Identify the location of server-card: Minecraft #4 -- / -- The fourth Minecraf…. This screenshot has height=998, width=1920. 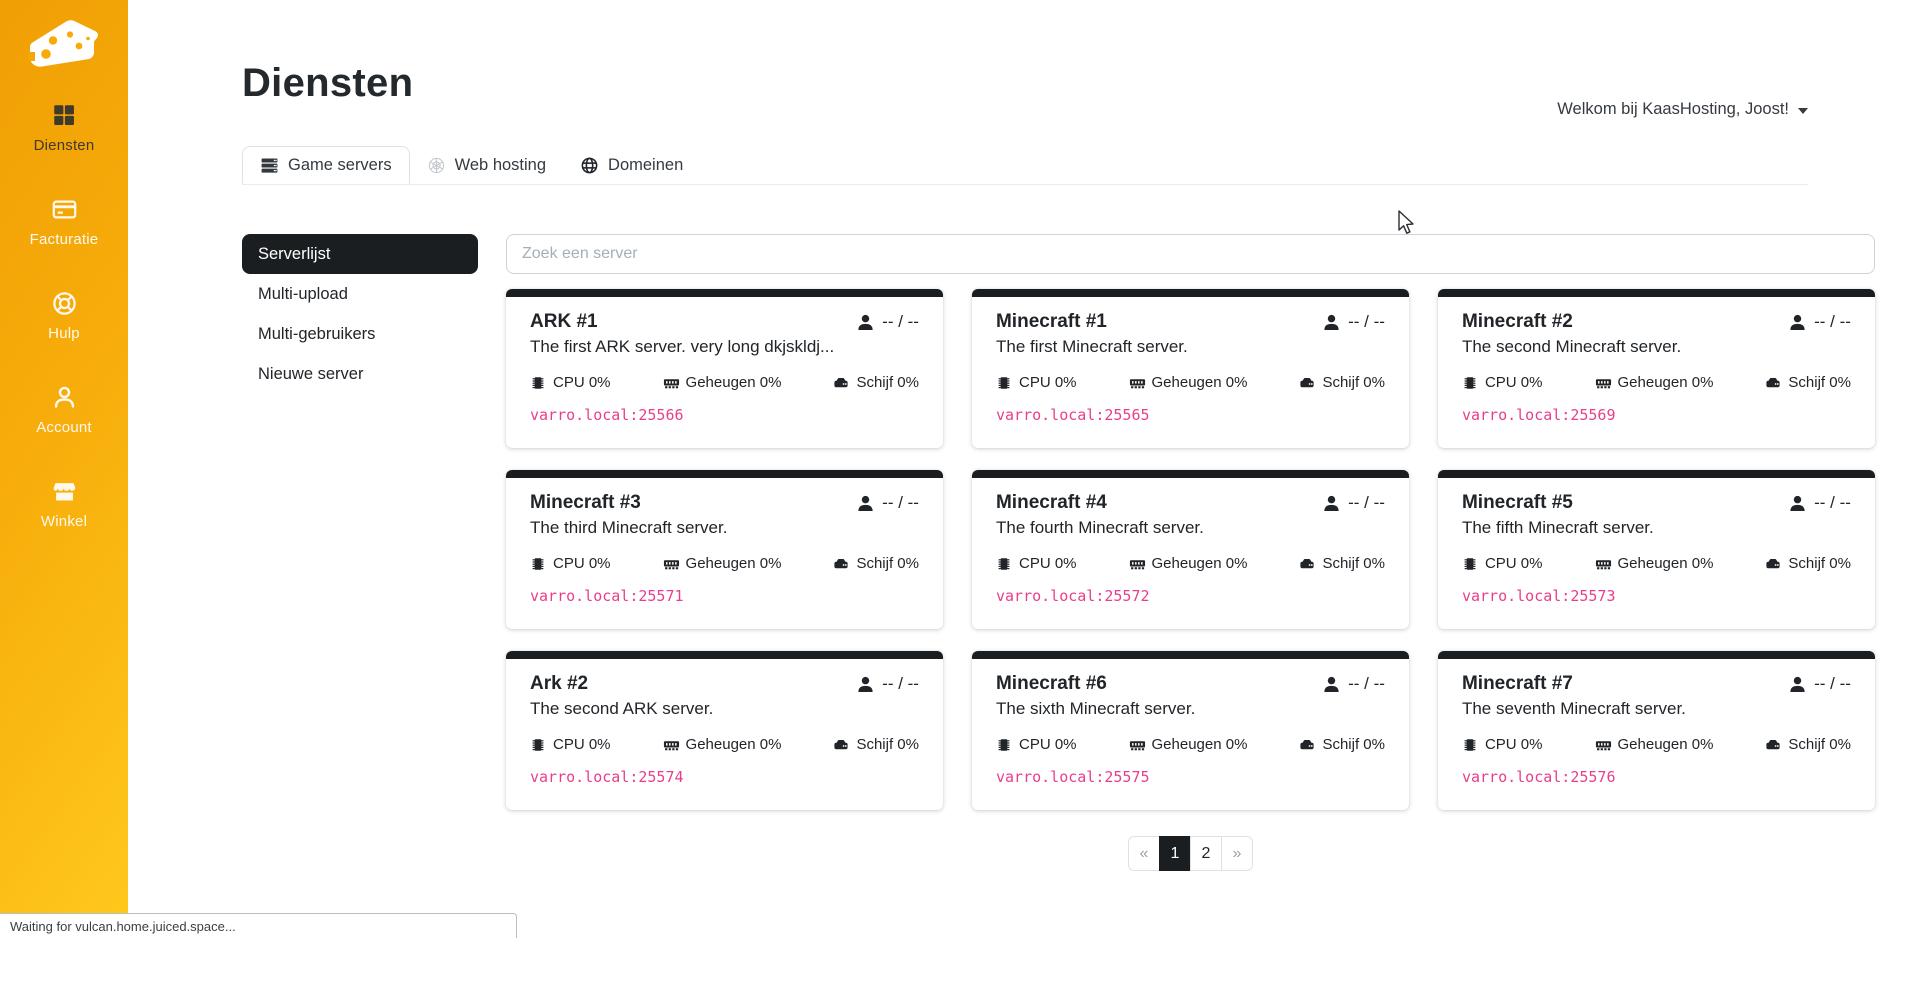
(1190, 549).